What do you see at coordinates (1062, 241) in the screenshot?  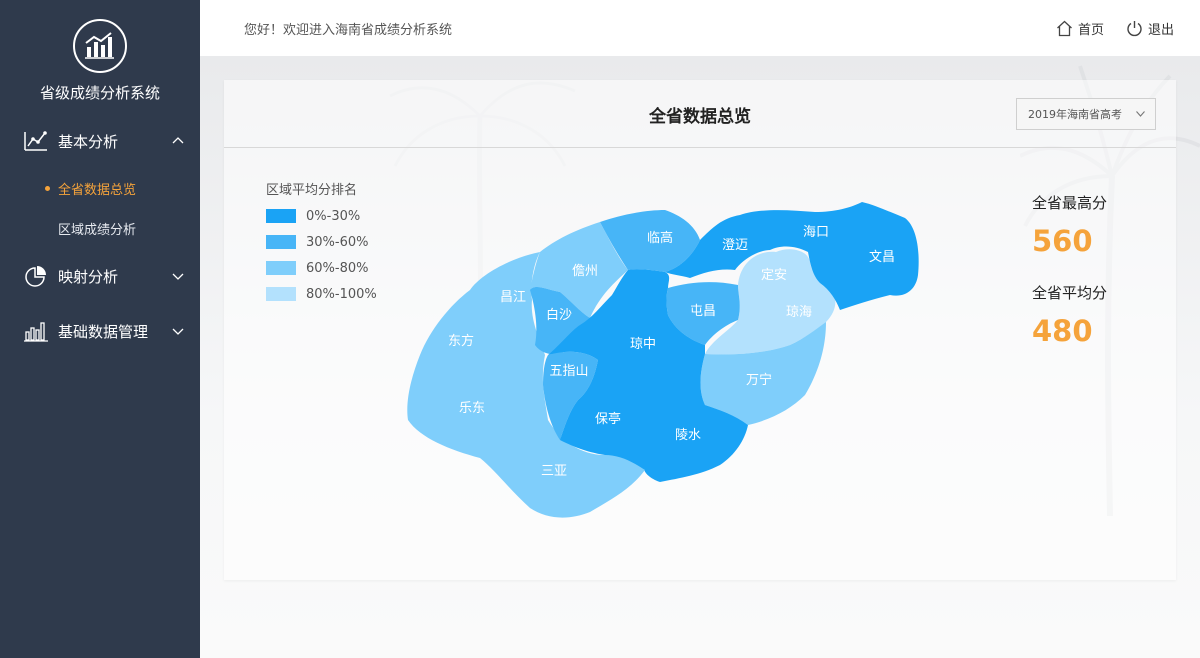 I see `max-score-value: 560` at bounding box center [1062, 241].